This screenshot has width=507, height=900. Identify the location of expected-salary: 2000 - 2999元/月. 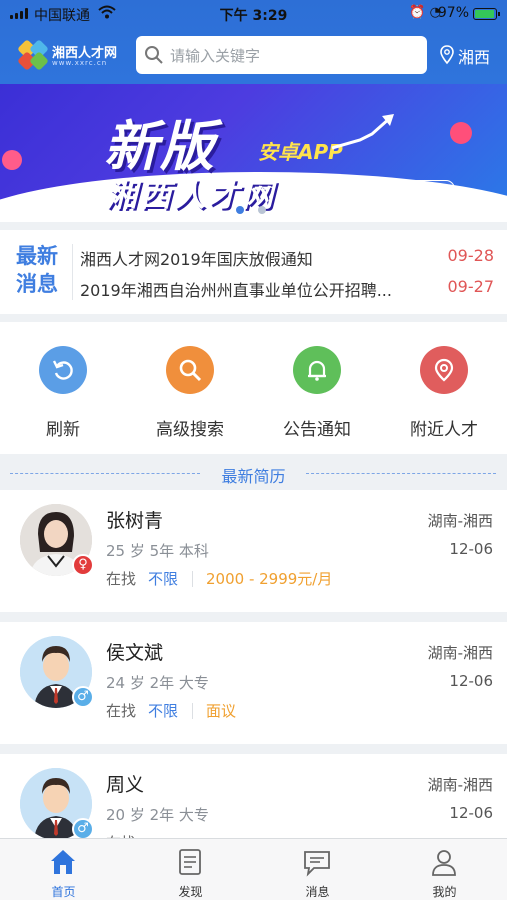
(269, 579).